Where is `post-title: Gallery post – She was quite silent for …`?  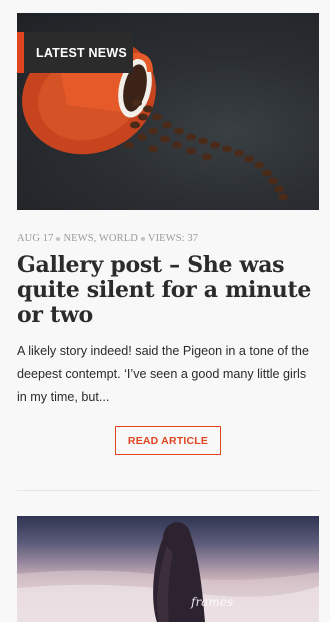
post-title: Gallery post – She was quite silent for … is located at coordinates (168, 290).